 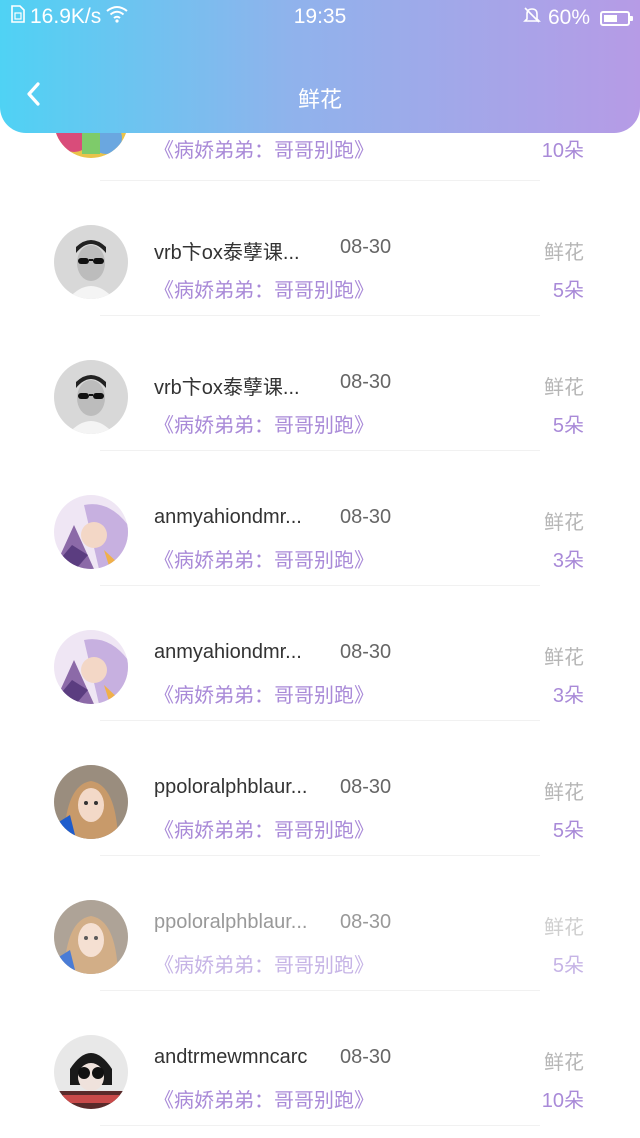 What do you see at coordinates (234, 1057) in the screenshot?
I see `user-name: andtrmewmncarc` at bounding box center [234, 1057].